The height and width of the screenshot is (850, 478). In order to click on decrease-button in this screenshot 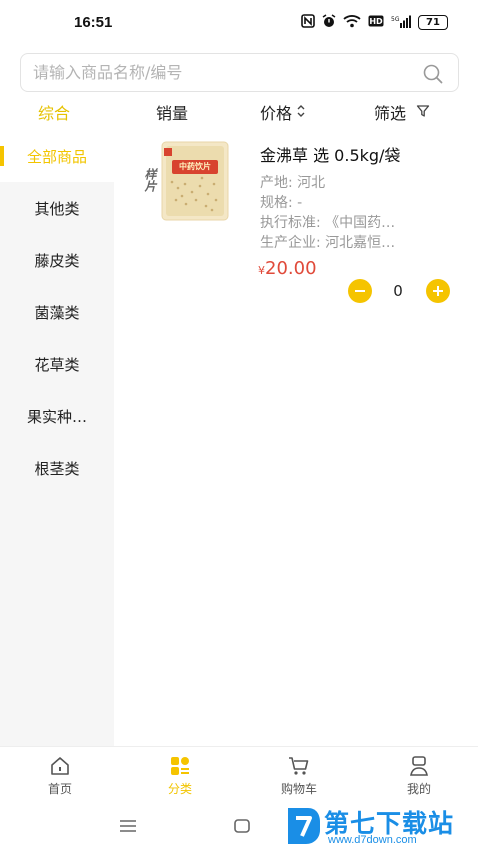, I will do `click(360, 291)`.